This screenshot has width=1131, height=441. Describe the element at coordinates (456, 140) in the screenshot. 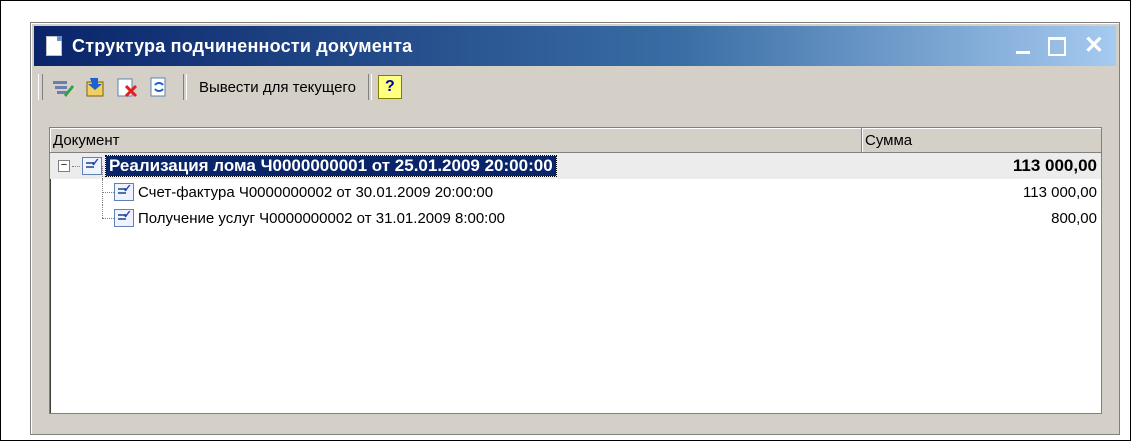

I see `column-header-document: Документ` at that location.